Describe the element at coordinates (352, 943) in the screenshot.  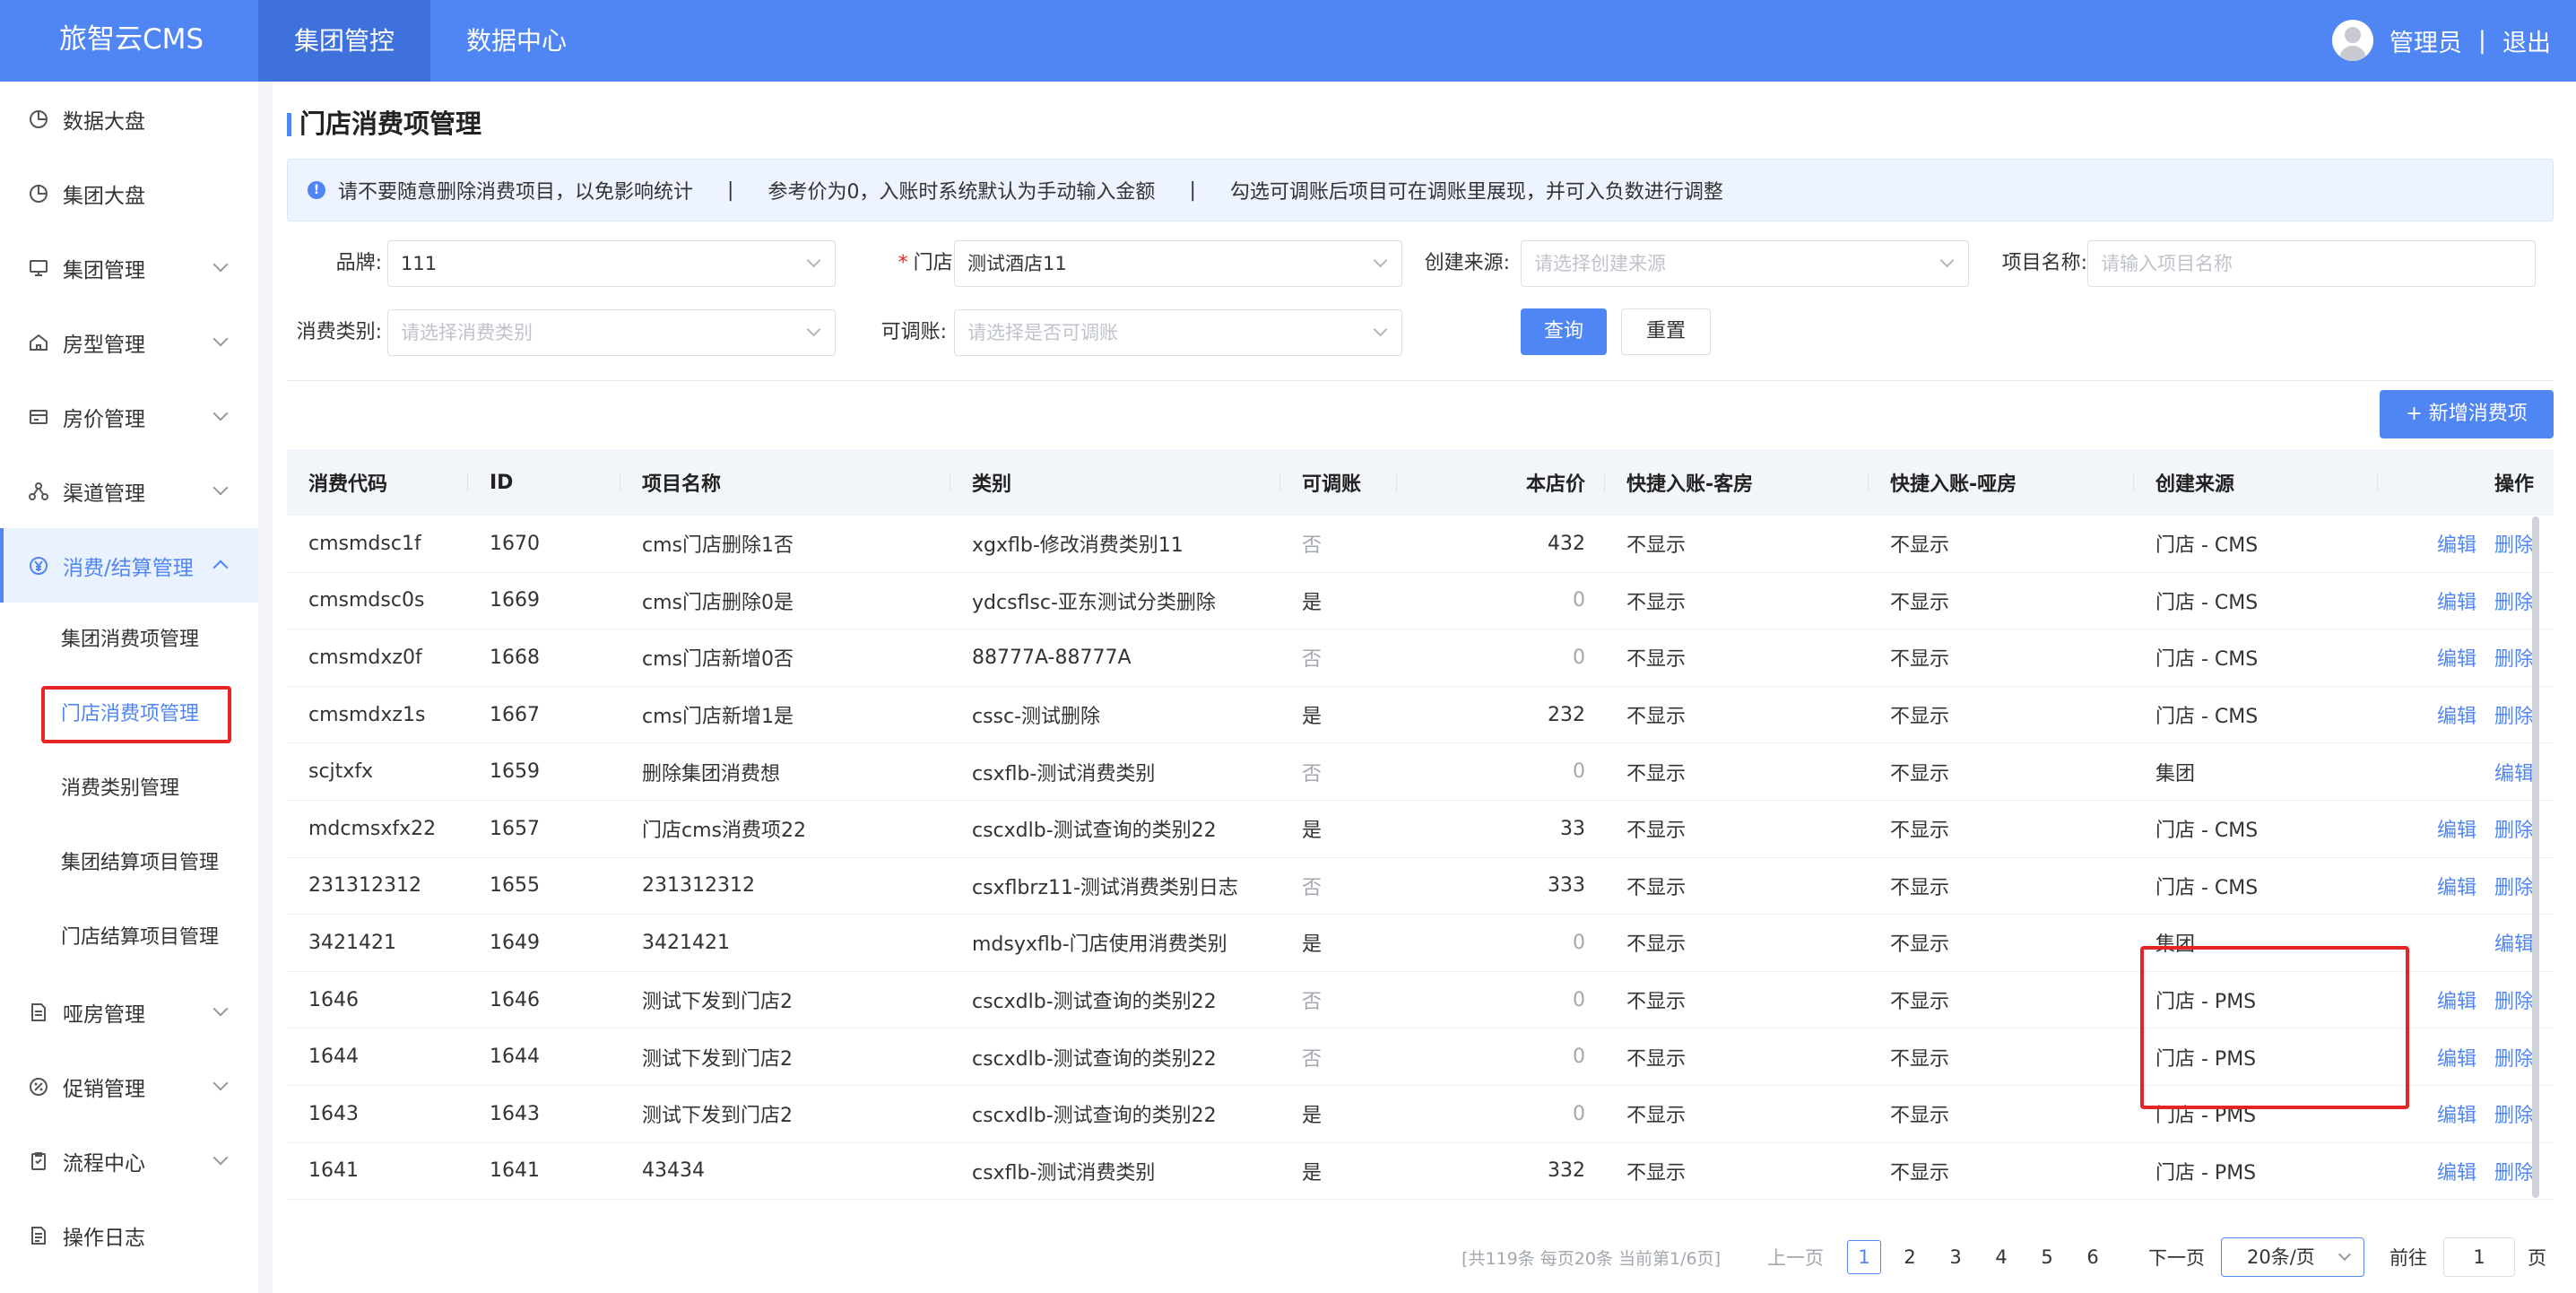
I see `cell-code: 3421421` at that location.